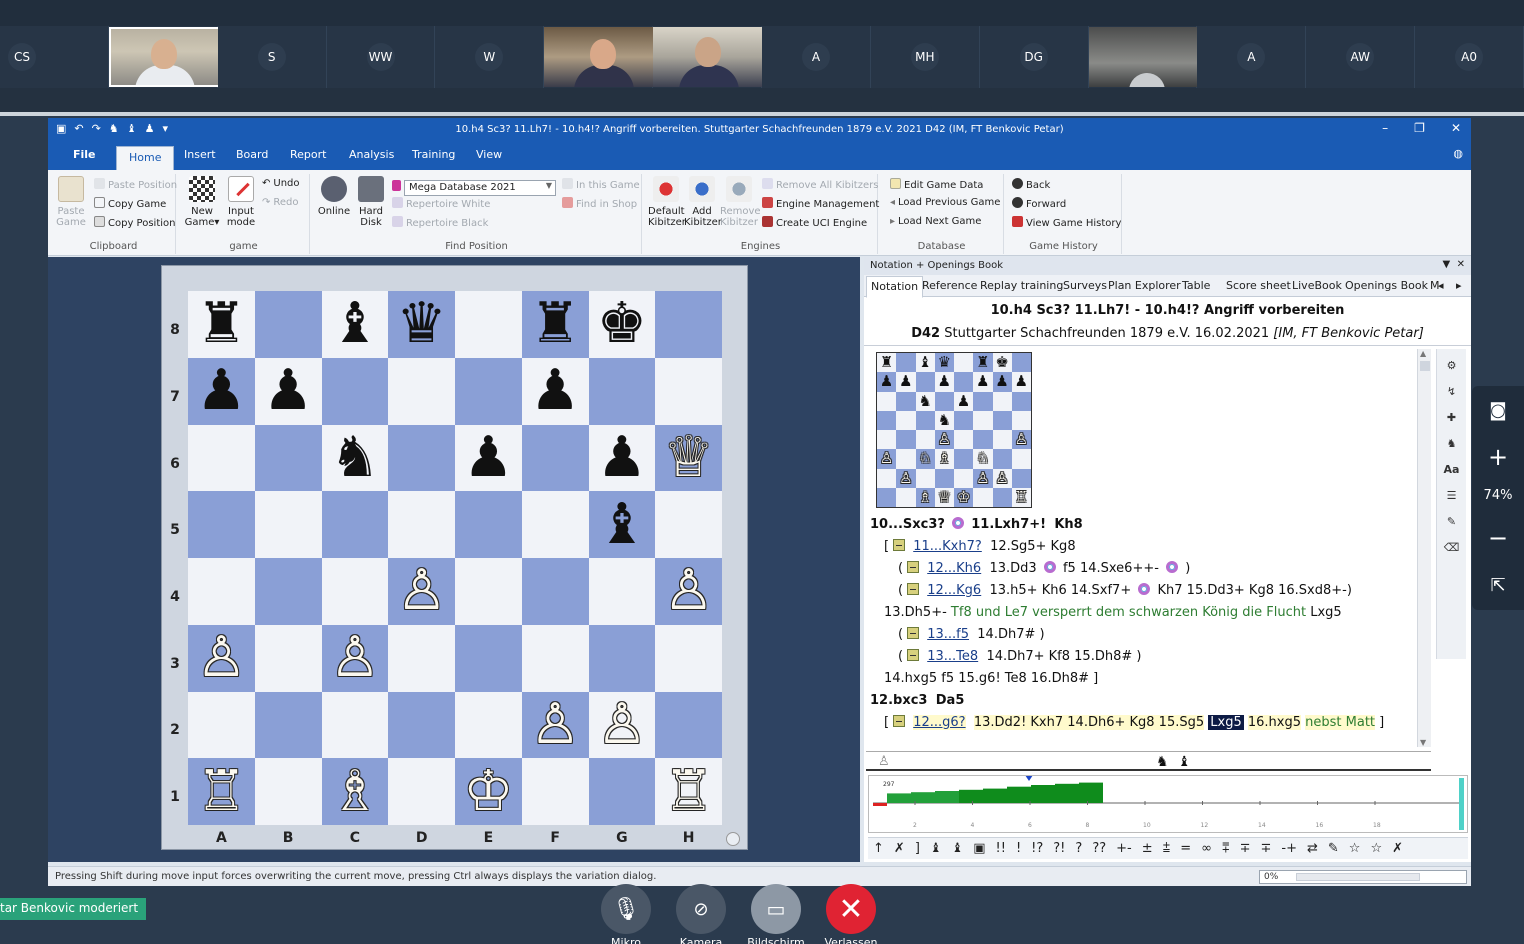  Describe the element at coordinates (371, 202) in the screenshot. I see `hard-disk-button: Hard Disk` at that location.